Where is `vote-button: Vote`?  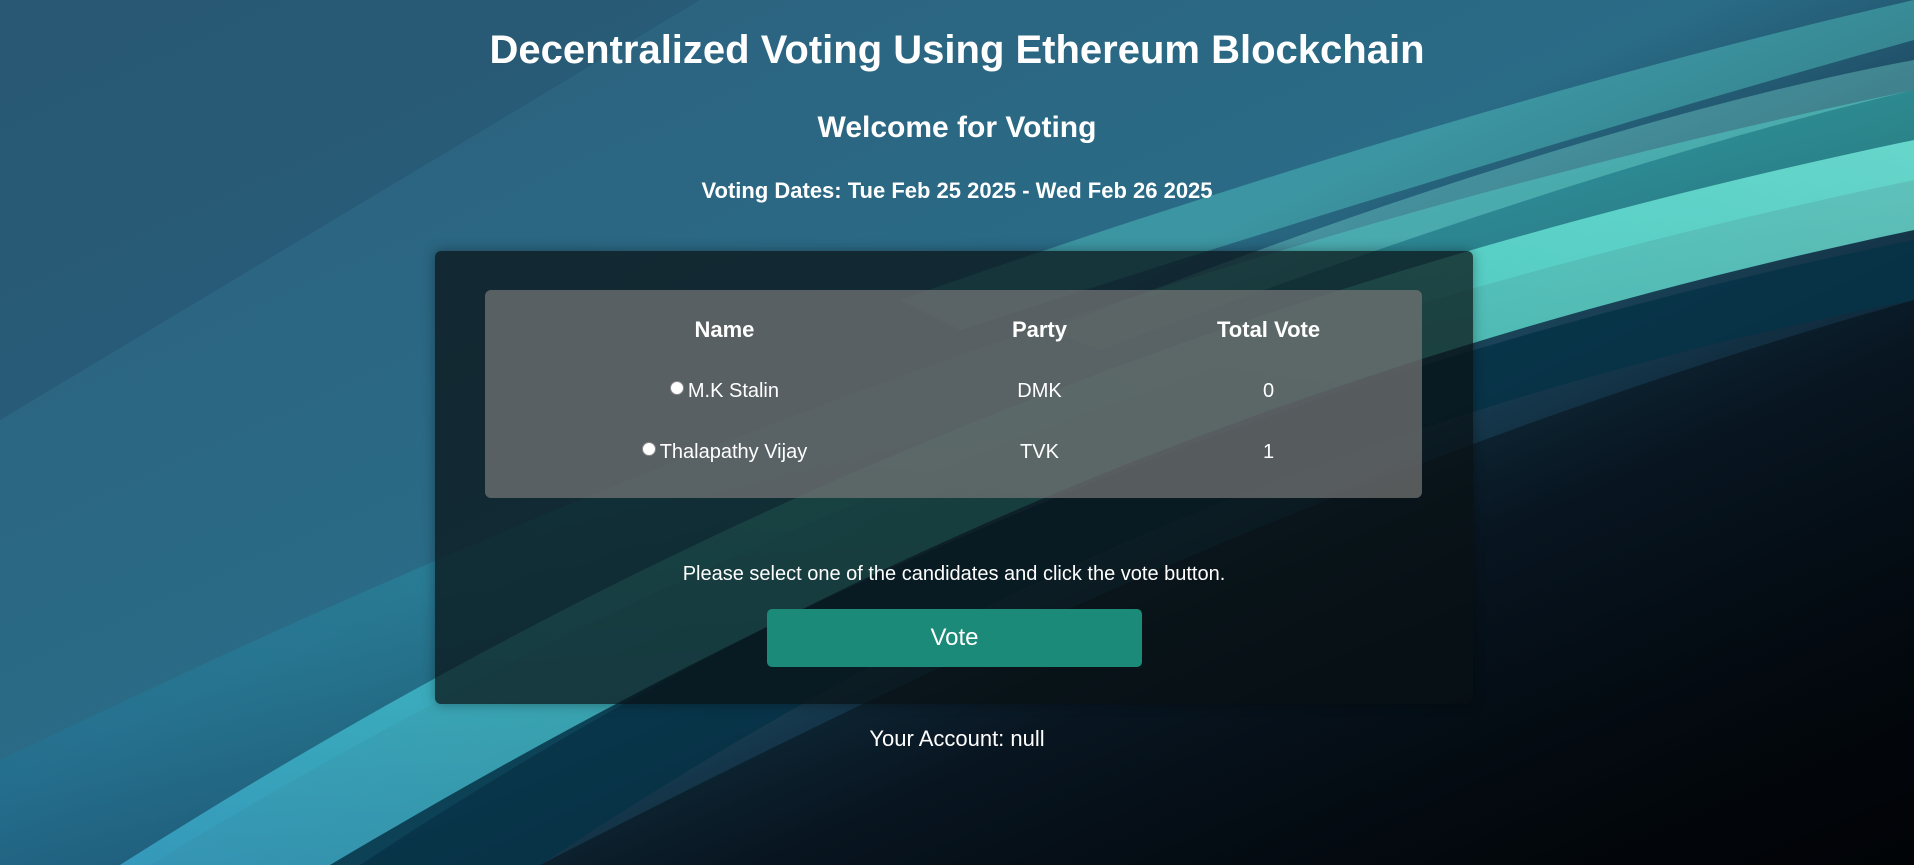
vote-button: Vote is located at coordinates (954, 638).